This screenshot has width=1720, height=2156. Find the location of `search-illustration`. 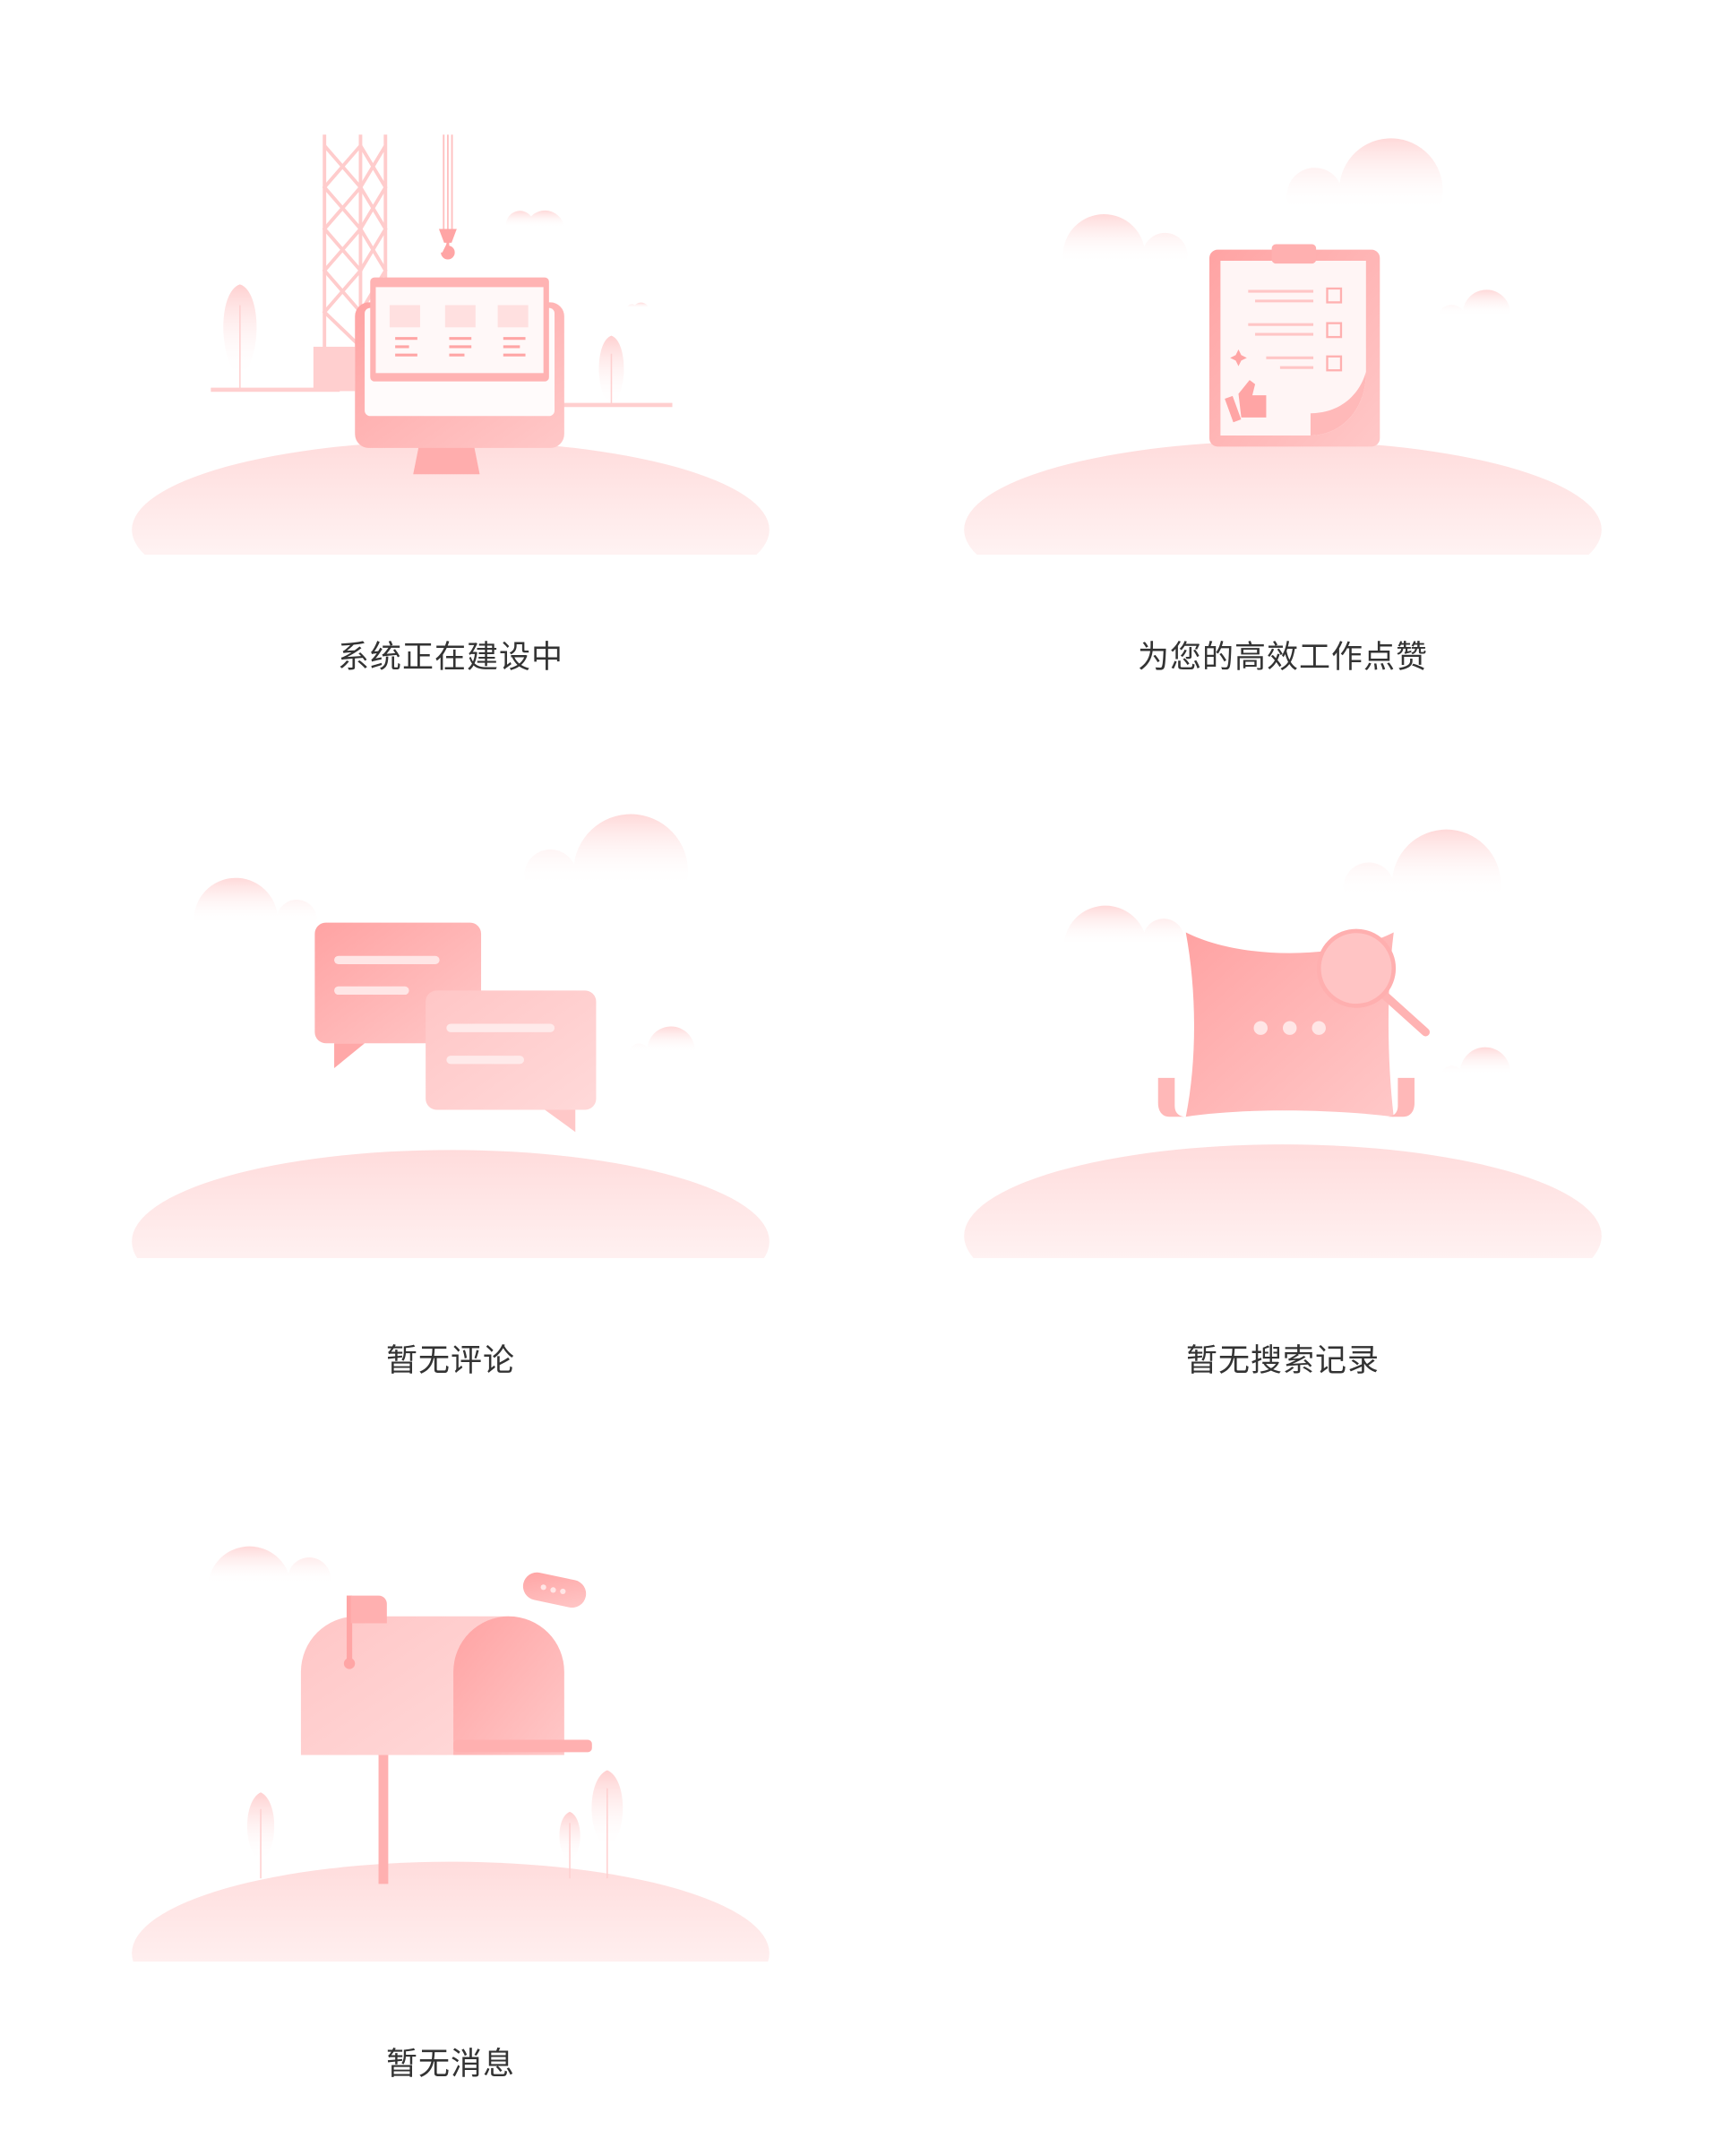

search-illustration is located at coordinates (1283, 1044).